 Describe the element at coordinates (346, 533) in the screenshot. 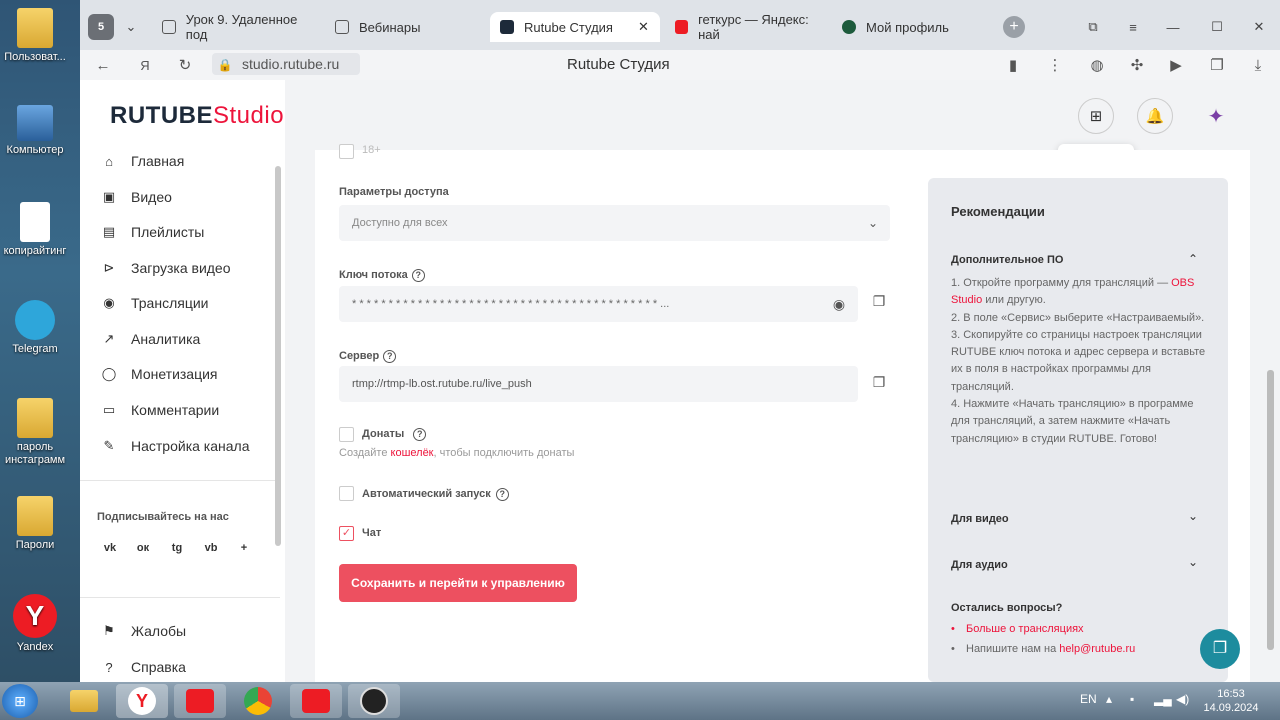

I see `chat-checkbox: ✓` at that location.